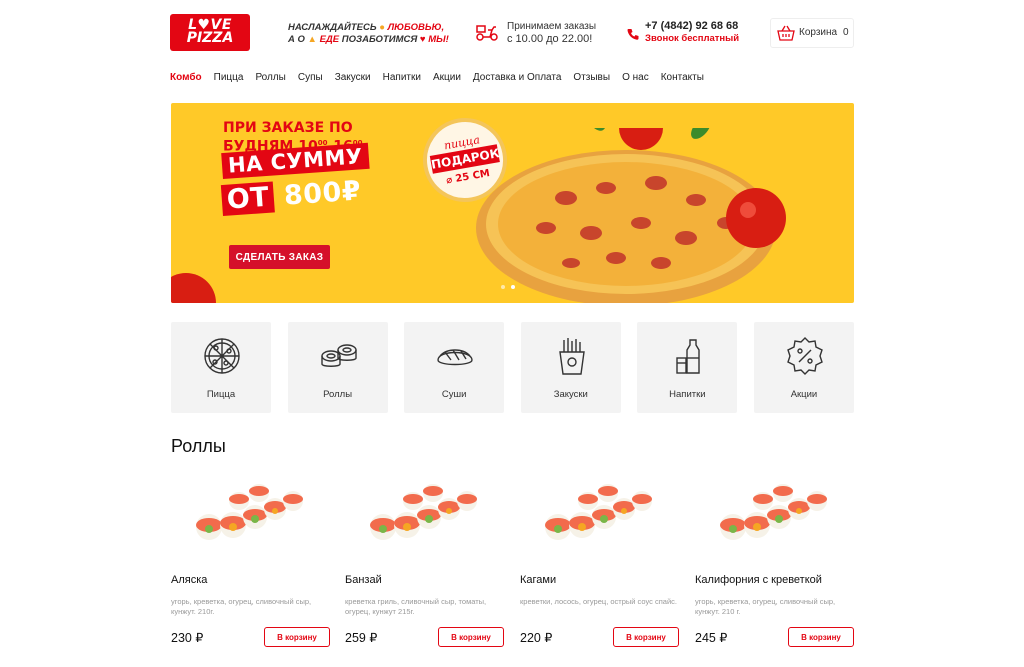 The image size is (1024, 667). What do you see at coordinates (270, 77) in the screenshot?
I see `nav-rolls: Роллы` at bounding box center [270, 77].